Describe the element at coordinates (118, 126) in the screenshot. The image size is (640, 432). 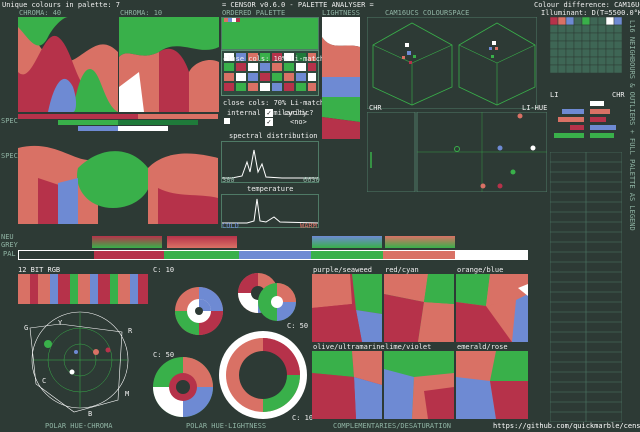
I see `spectral-strip` at that location.